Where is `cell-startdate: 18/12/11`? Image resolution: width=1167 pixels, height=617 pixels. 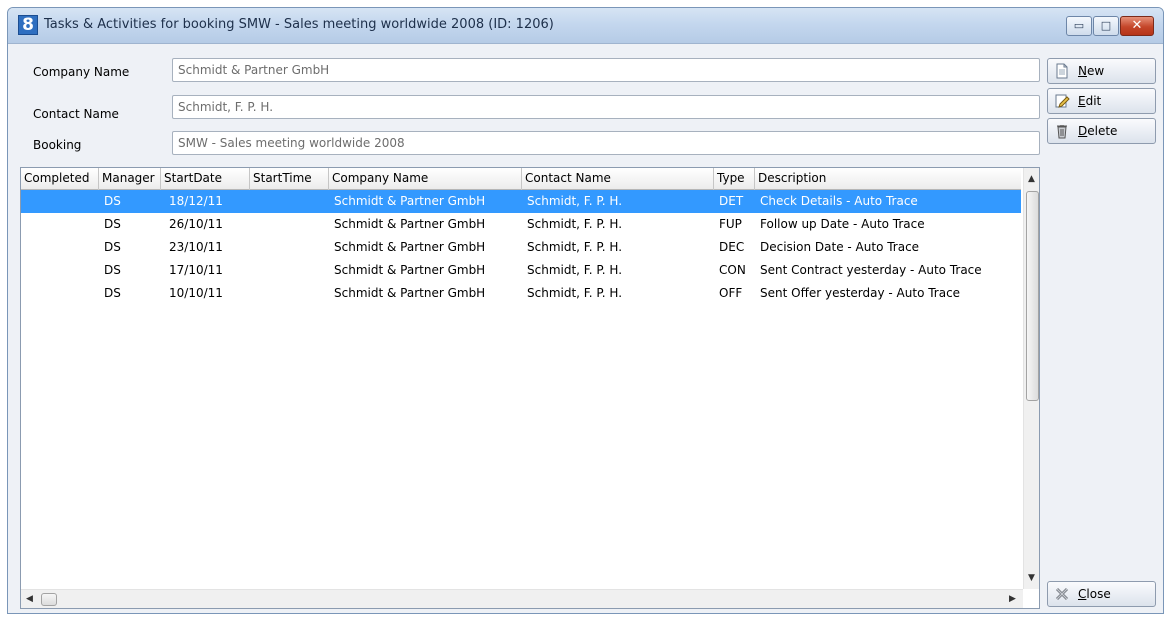 cell-startdate: 18/12/11 is located at coordinates (196, 201).